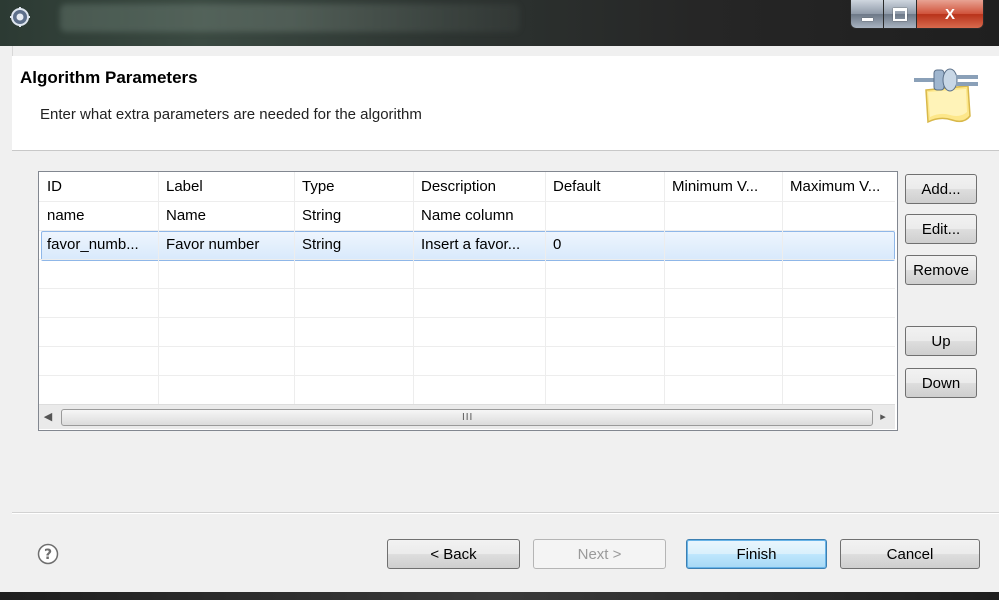 The height and width of the screenshot is (600, 999). Describe the element at coordinates (599, 554) in the screenshot. I see `next-button: Next >` at that location.